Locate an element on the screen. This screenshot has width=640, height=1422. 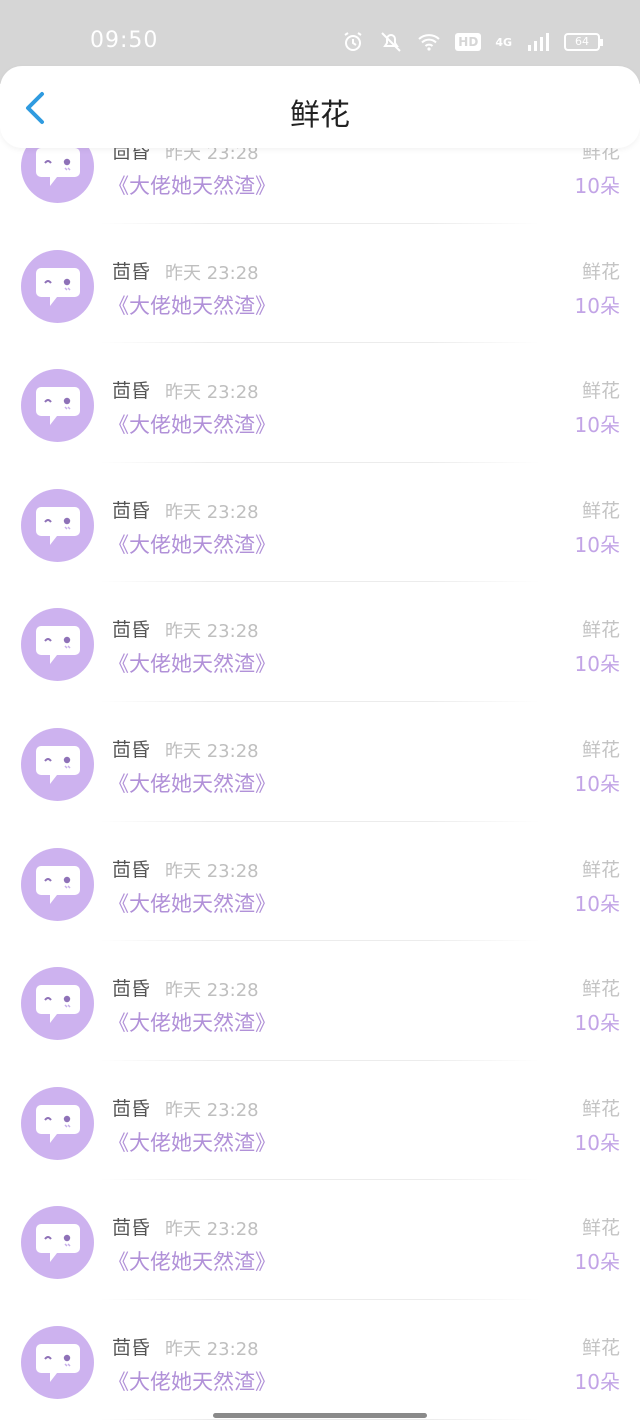
signal-icon is located at coordinates (538, 42).